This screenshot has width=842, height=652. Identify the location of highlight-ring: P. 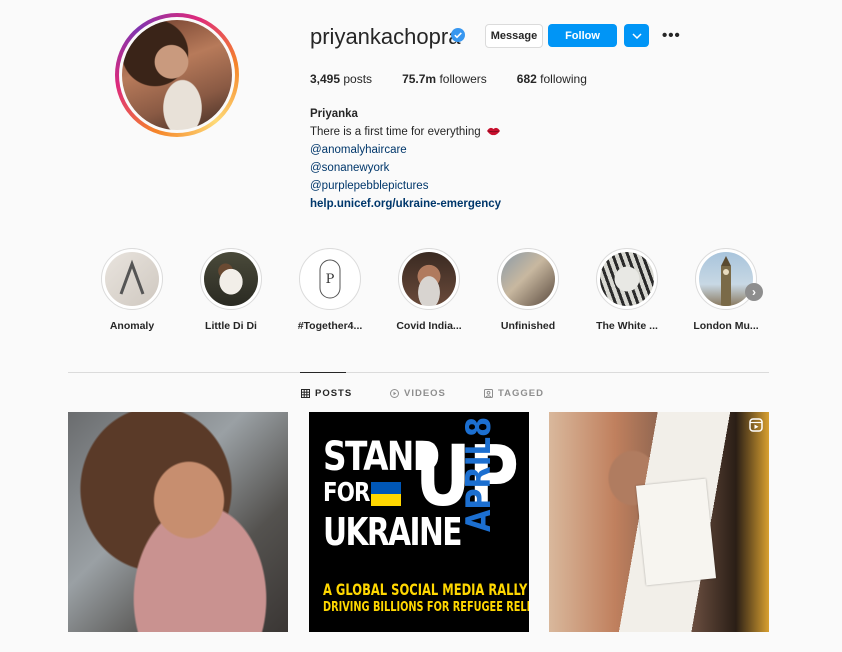
(330, 279).